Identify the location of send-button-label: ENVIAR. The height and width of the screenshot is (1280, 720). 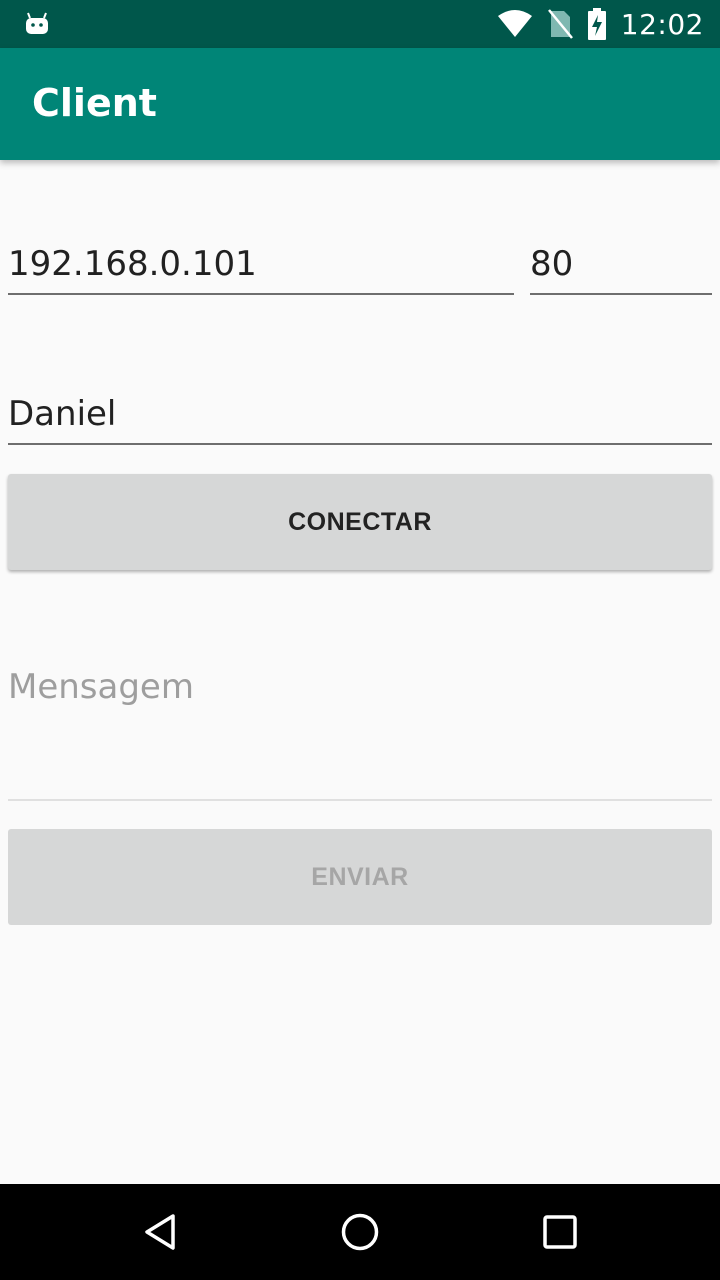
(360, 876).